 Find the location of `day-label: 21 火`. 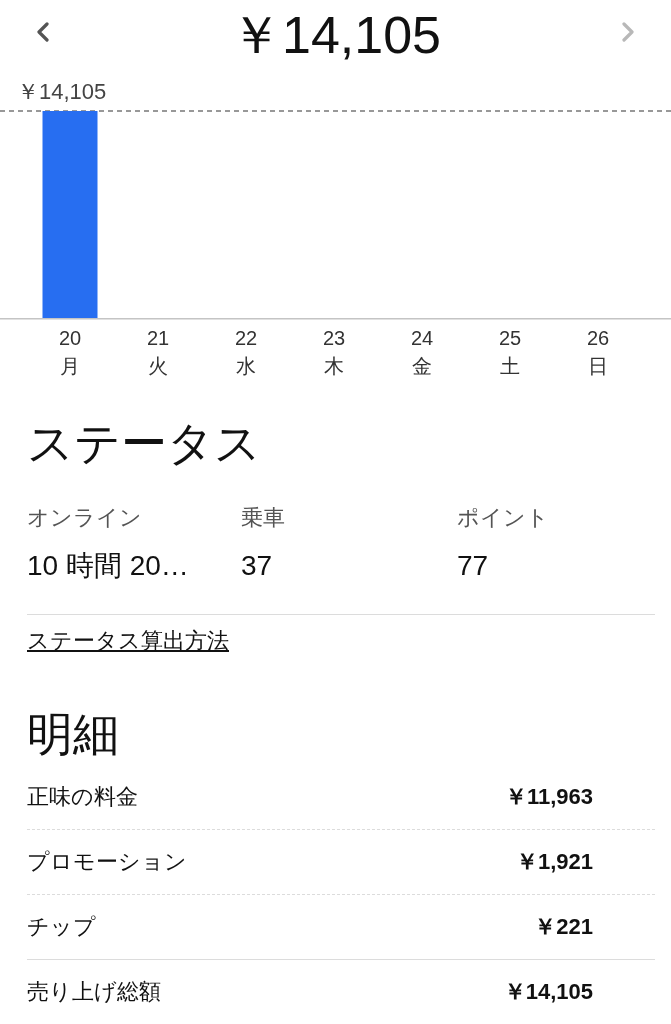

day-label: 21 火 is located at coordinates (158, 352).